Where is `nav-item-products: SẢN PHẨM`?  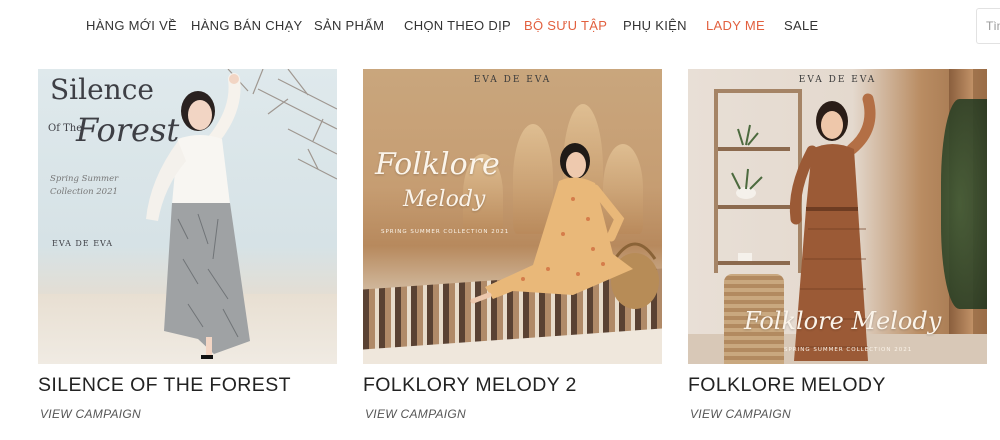
nav-item-products: SẢN PHẨM is located at coordinates (349, 25).